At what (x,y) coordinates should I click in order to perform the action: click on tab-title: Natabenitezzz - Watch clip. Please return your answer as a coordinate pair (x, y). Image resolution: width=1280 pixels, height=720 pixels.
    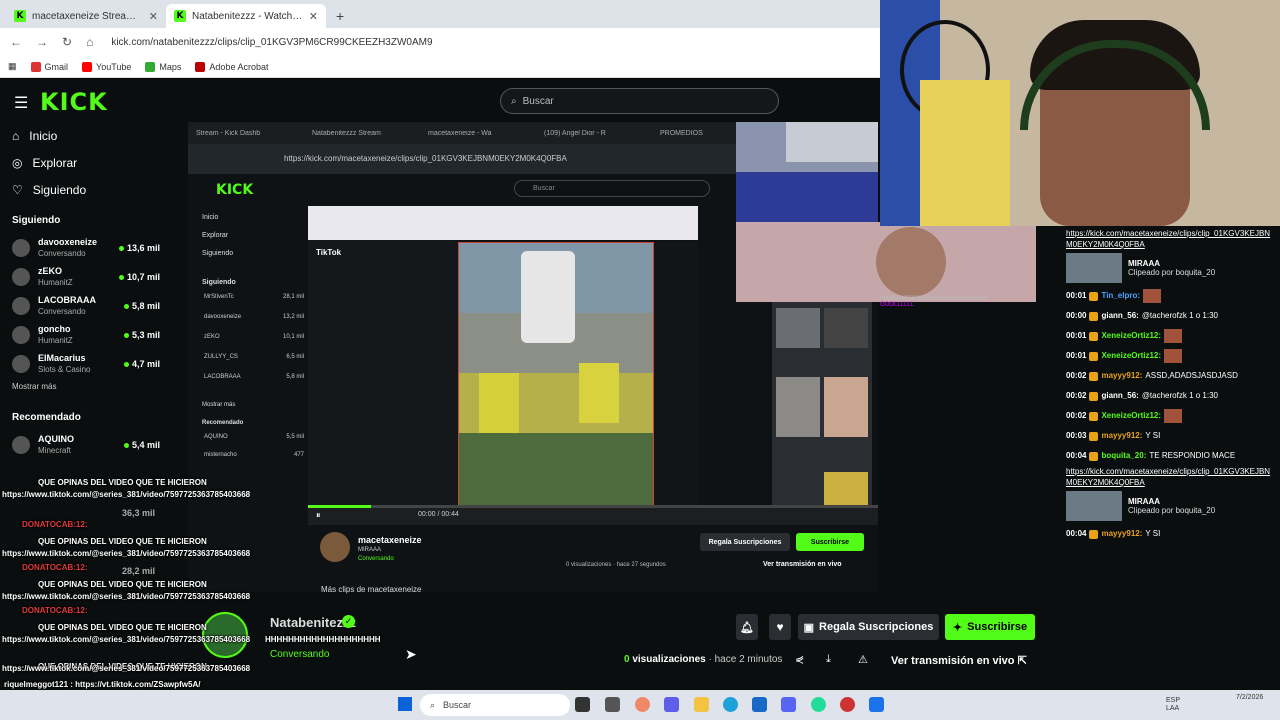
    Looking at the image, I should click on (247, 16).